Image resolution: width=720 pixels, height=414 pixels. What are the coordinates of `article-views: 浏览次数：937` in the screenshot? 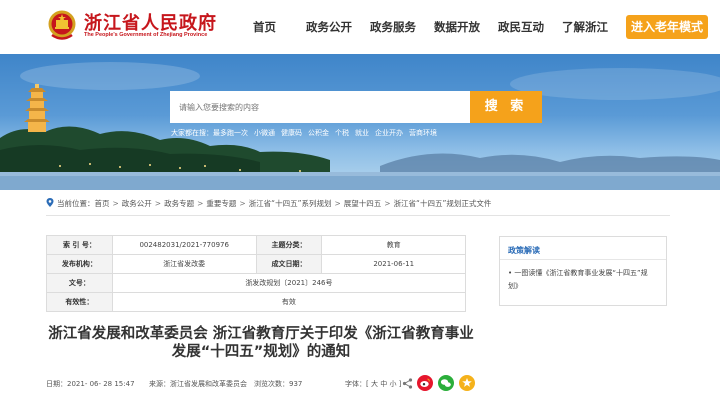 It's located at (278, 384).